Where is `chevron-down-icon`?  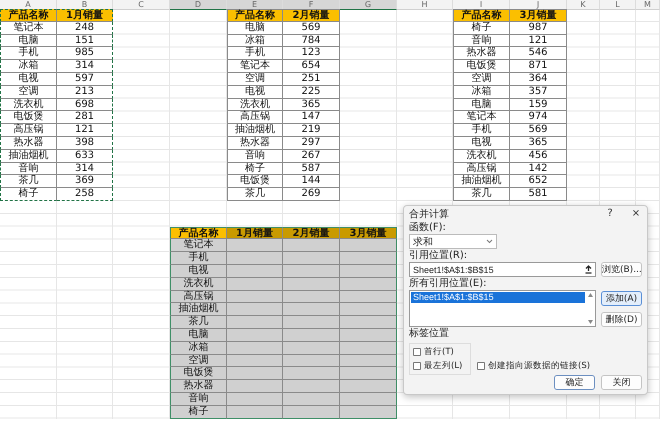 chevron-down-icon is located at coordinates (489, 241).